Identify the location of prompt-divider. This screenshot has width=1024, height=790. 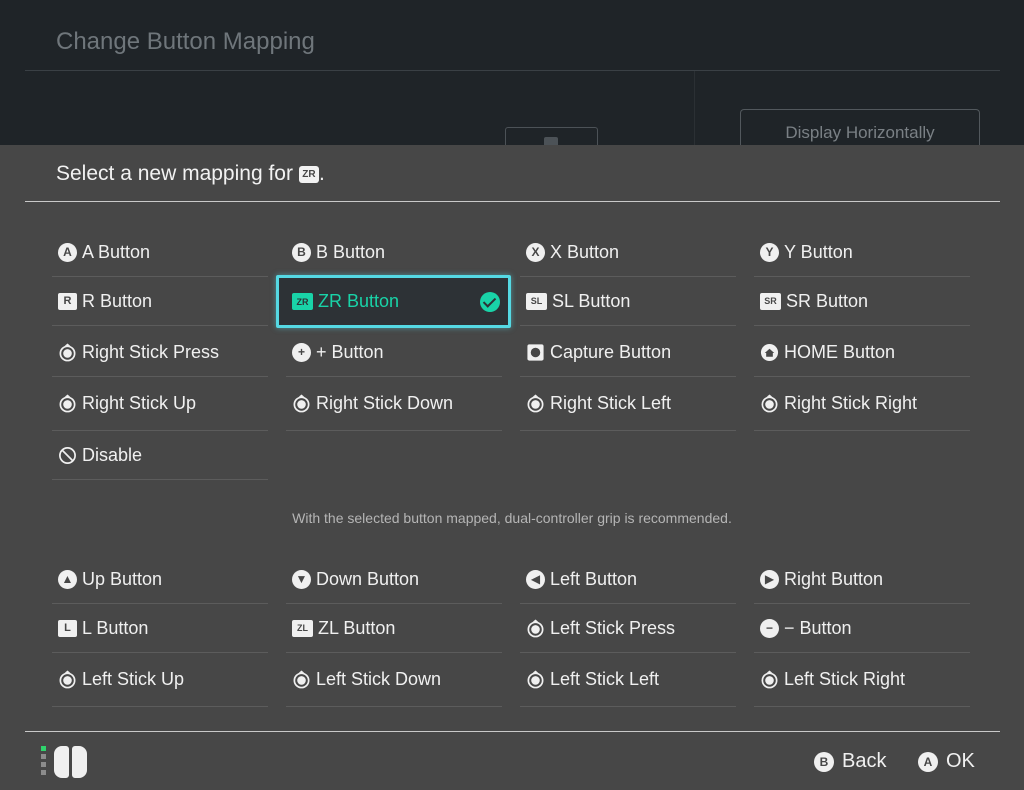
(512, 201).